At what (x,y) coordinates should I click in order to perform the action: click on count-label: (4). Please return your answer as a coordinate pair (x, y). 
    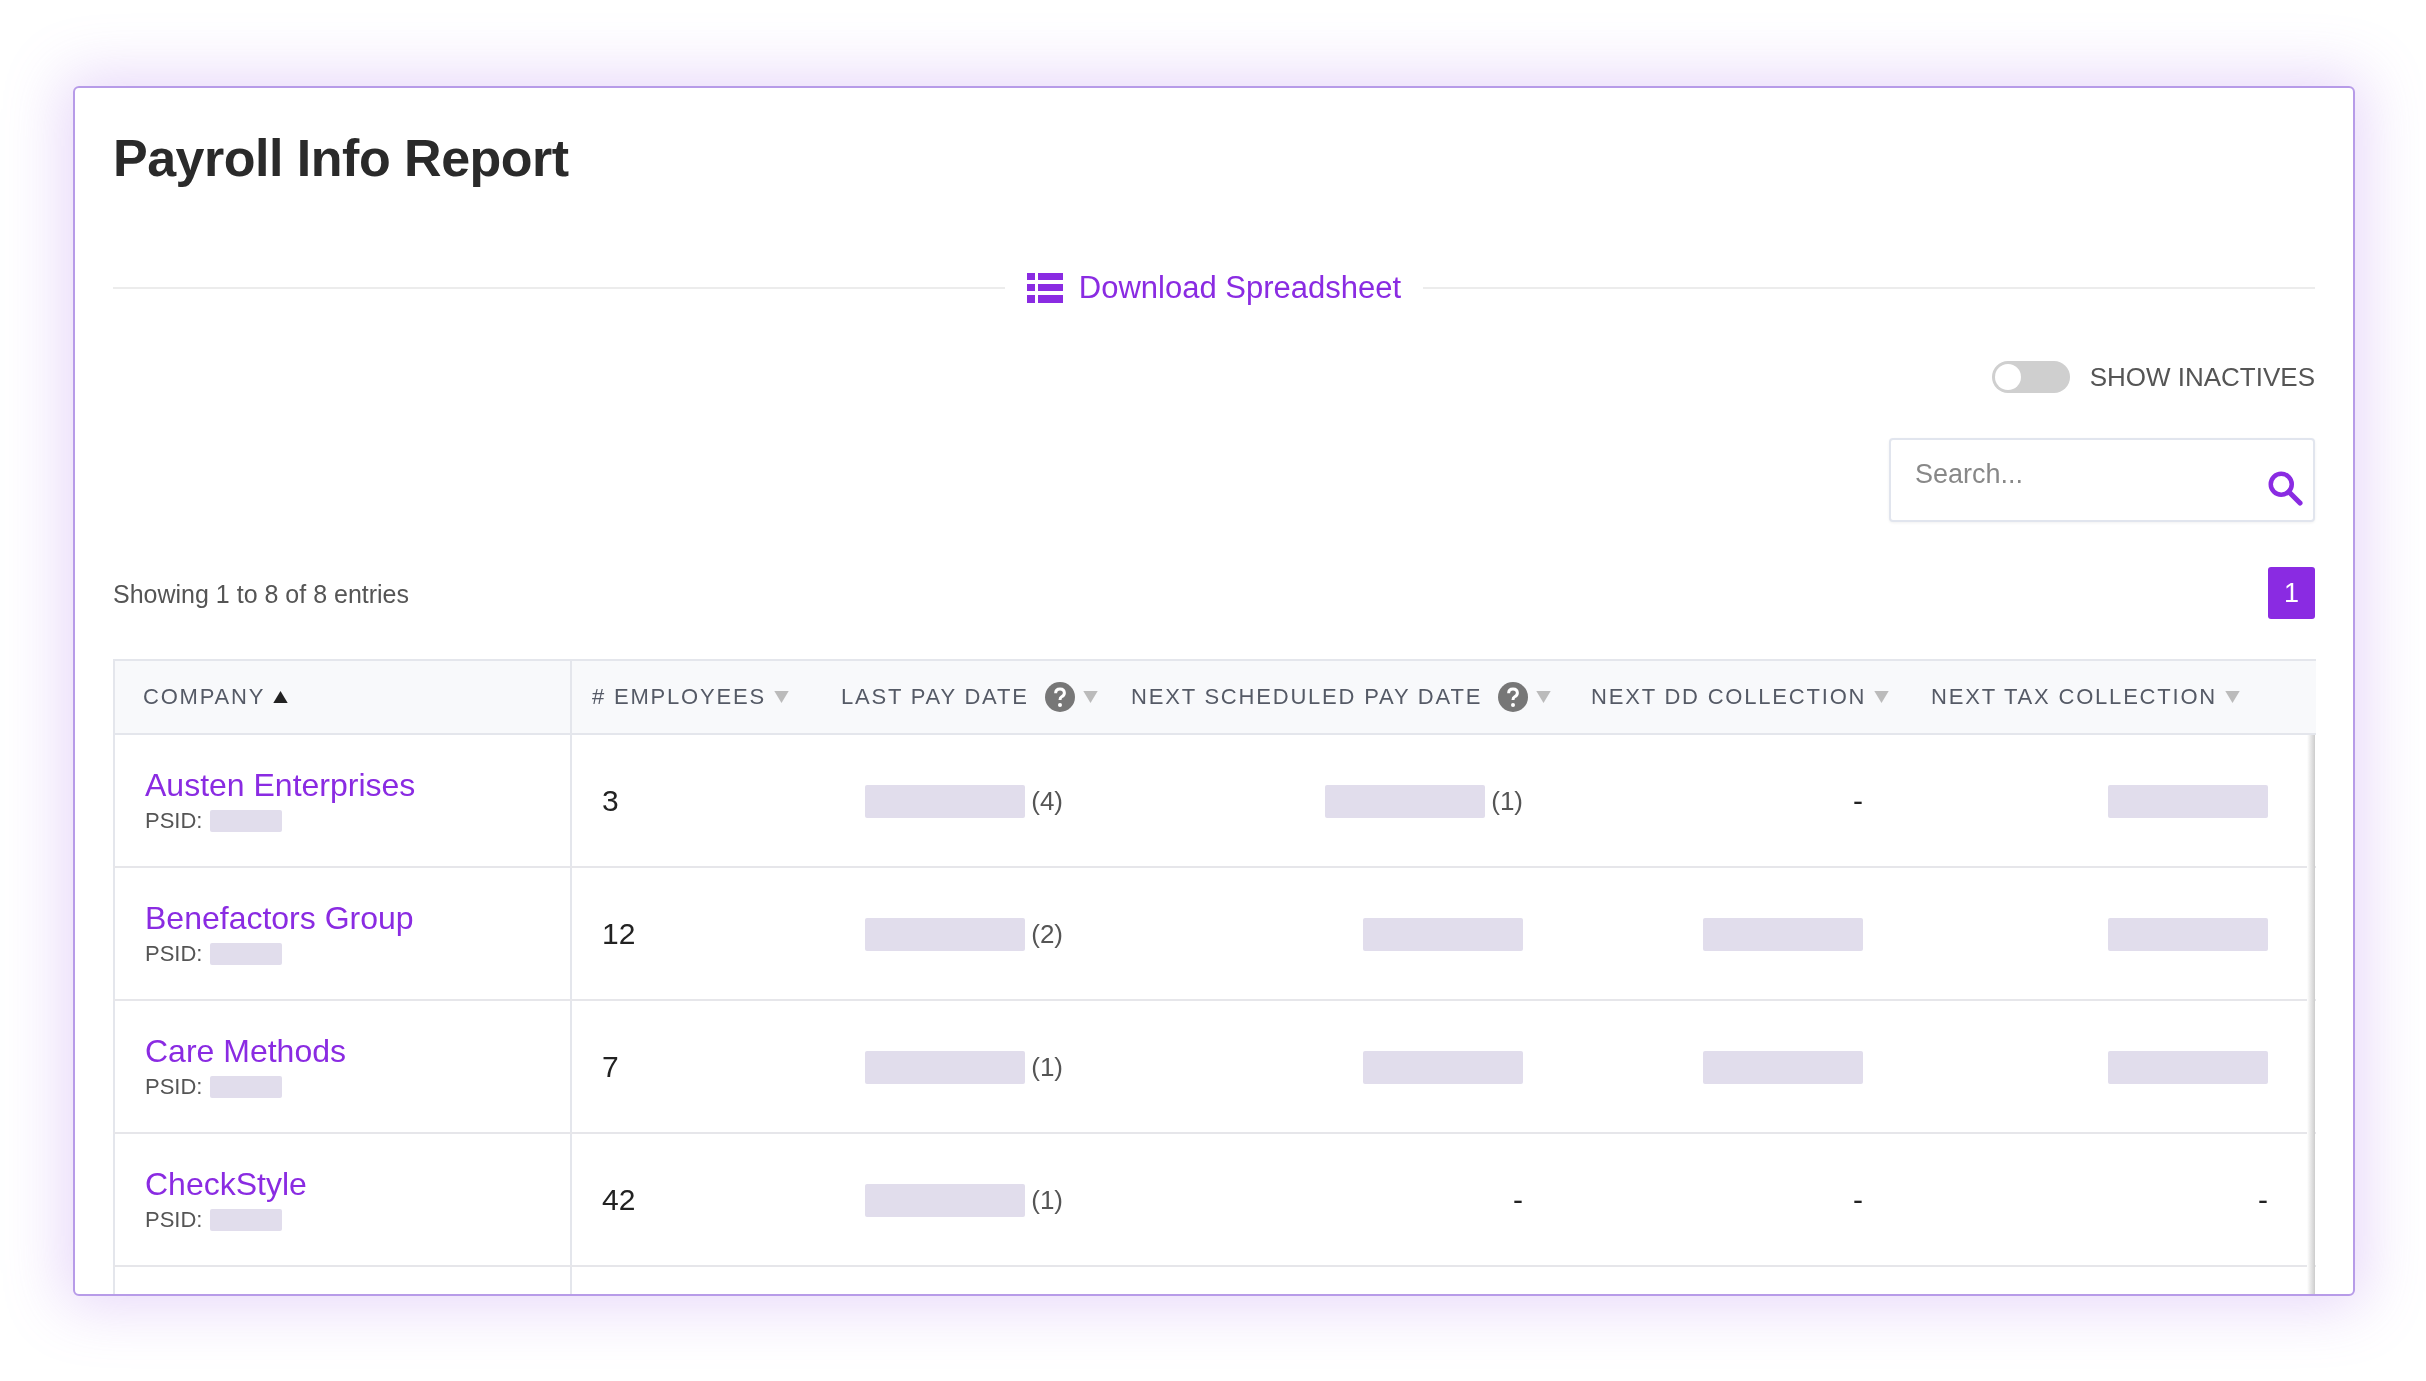
    Looking at the image, I should click on (1047, 801).